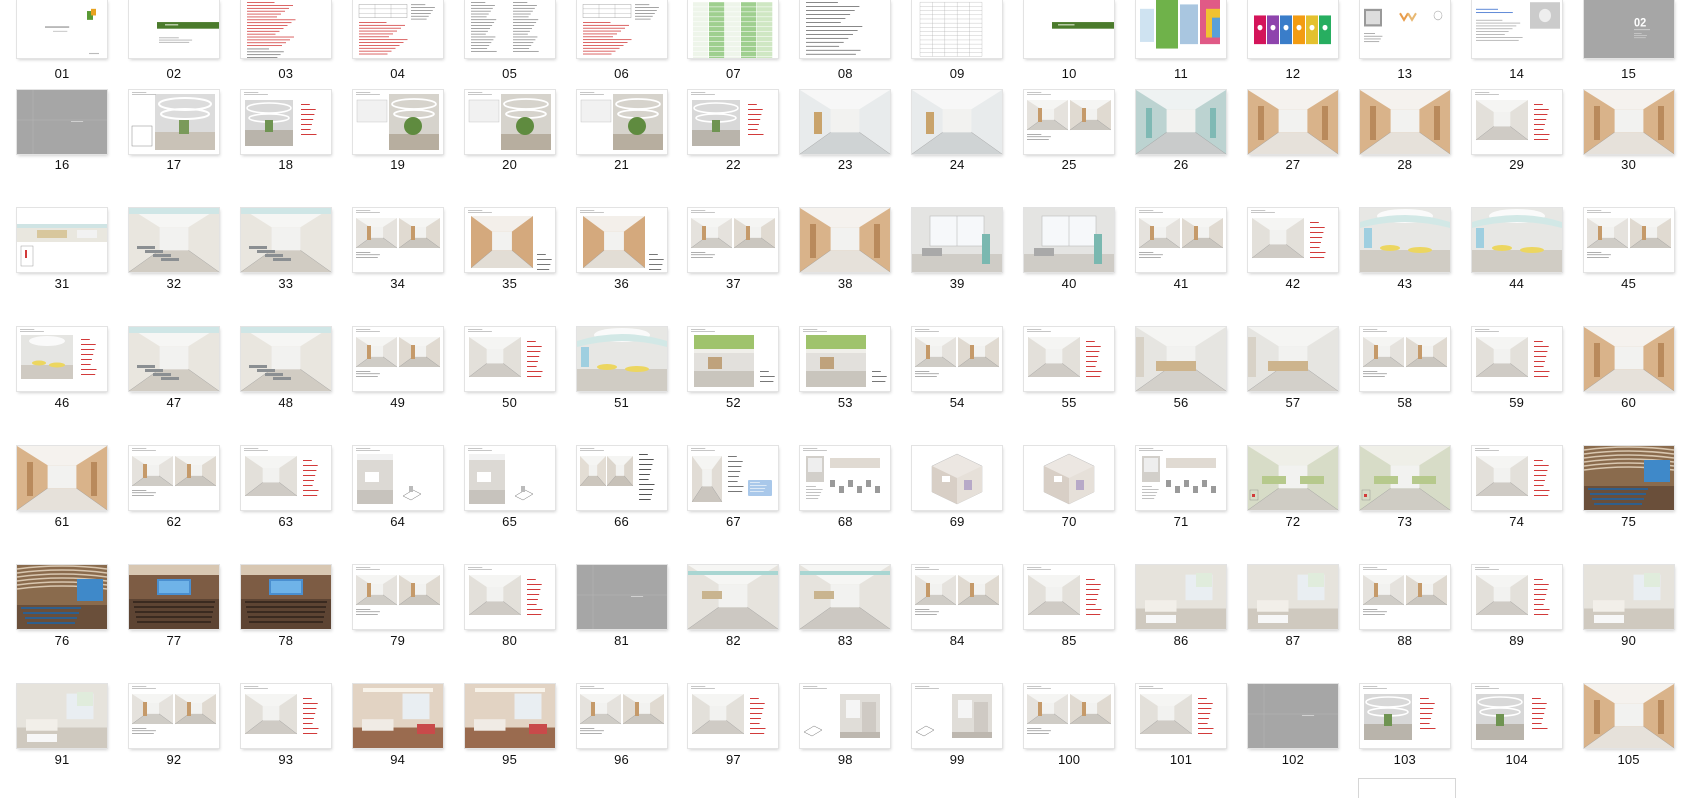 This screenshot has width=1683, height=798. Describe the element at coordinates (1517, 164) in the screenshot. I see `slide-number-label: 29` at that location.